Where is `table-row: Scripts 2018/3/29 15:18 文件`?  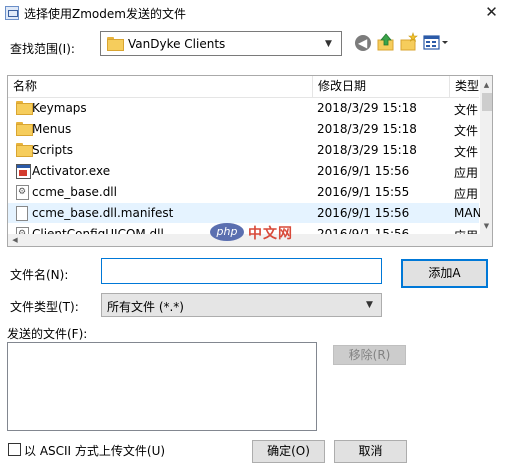
table-row: Scripts 2018/3/29 15:18 文件 is located at coordinates (243, 150).